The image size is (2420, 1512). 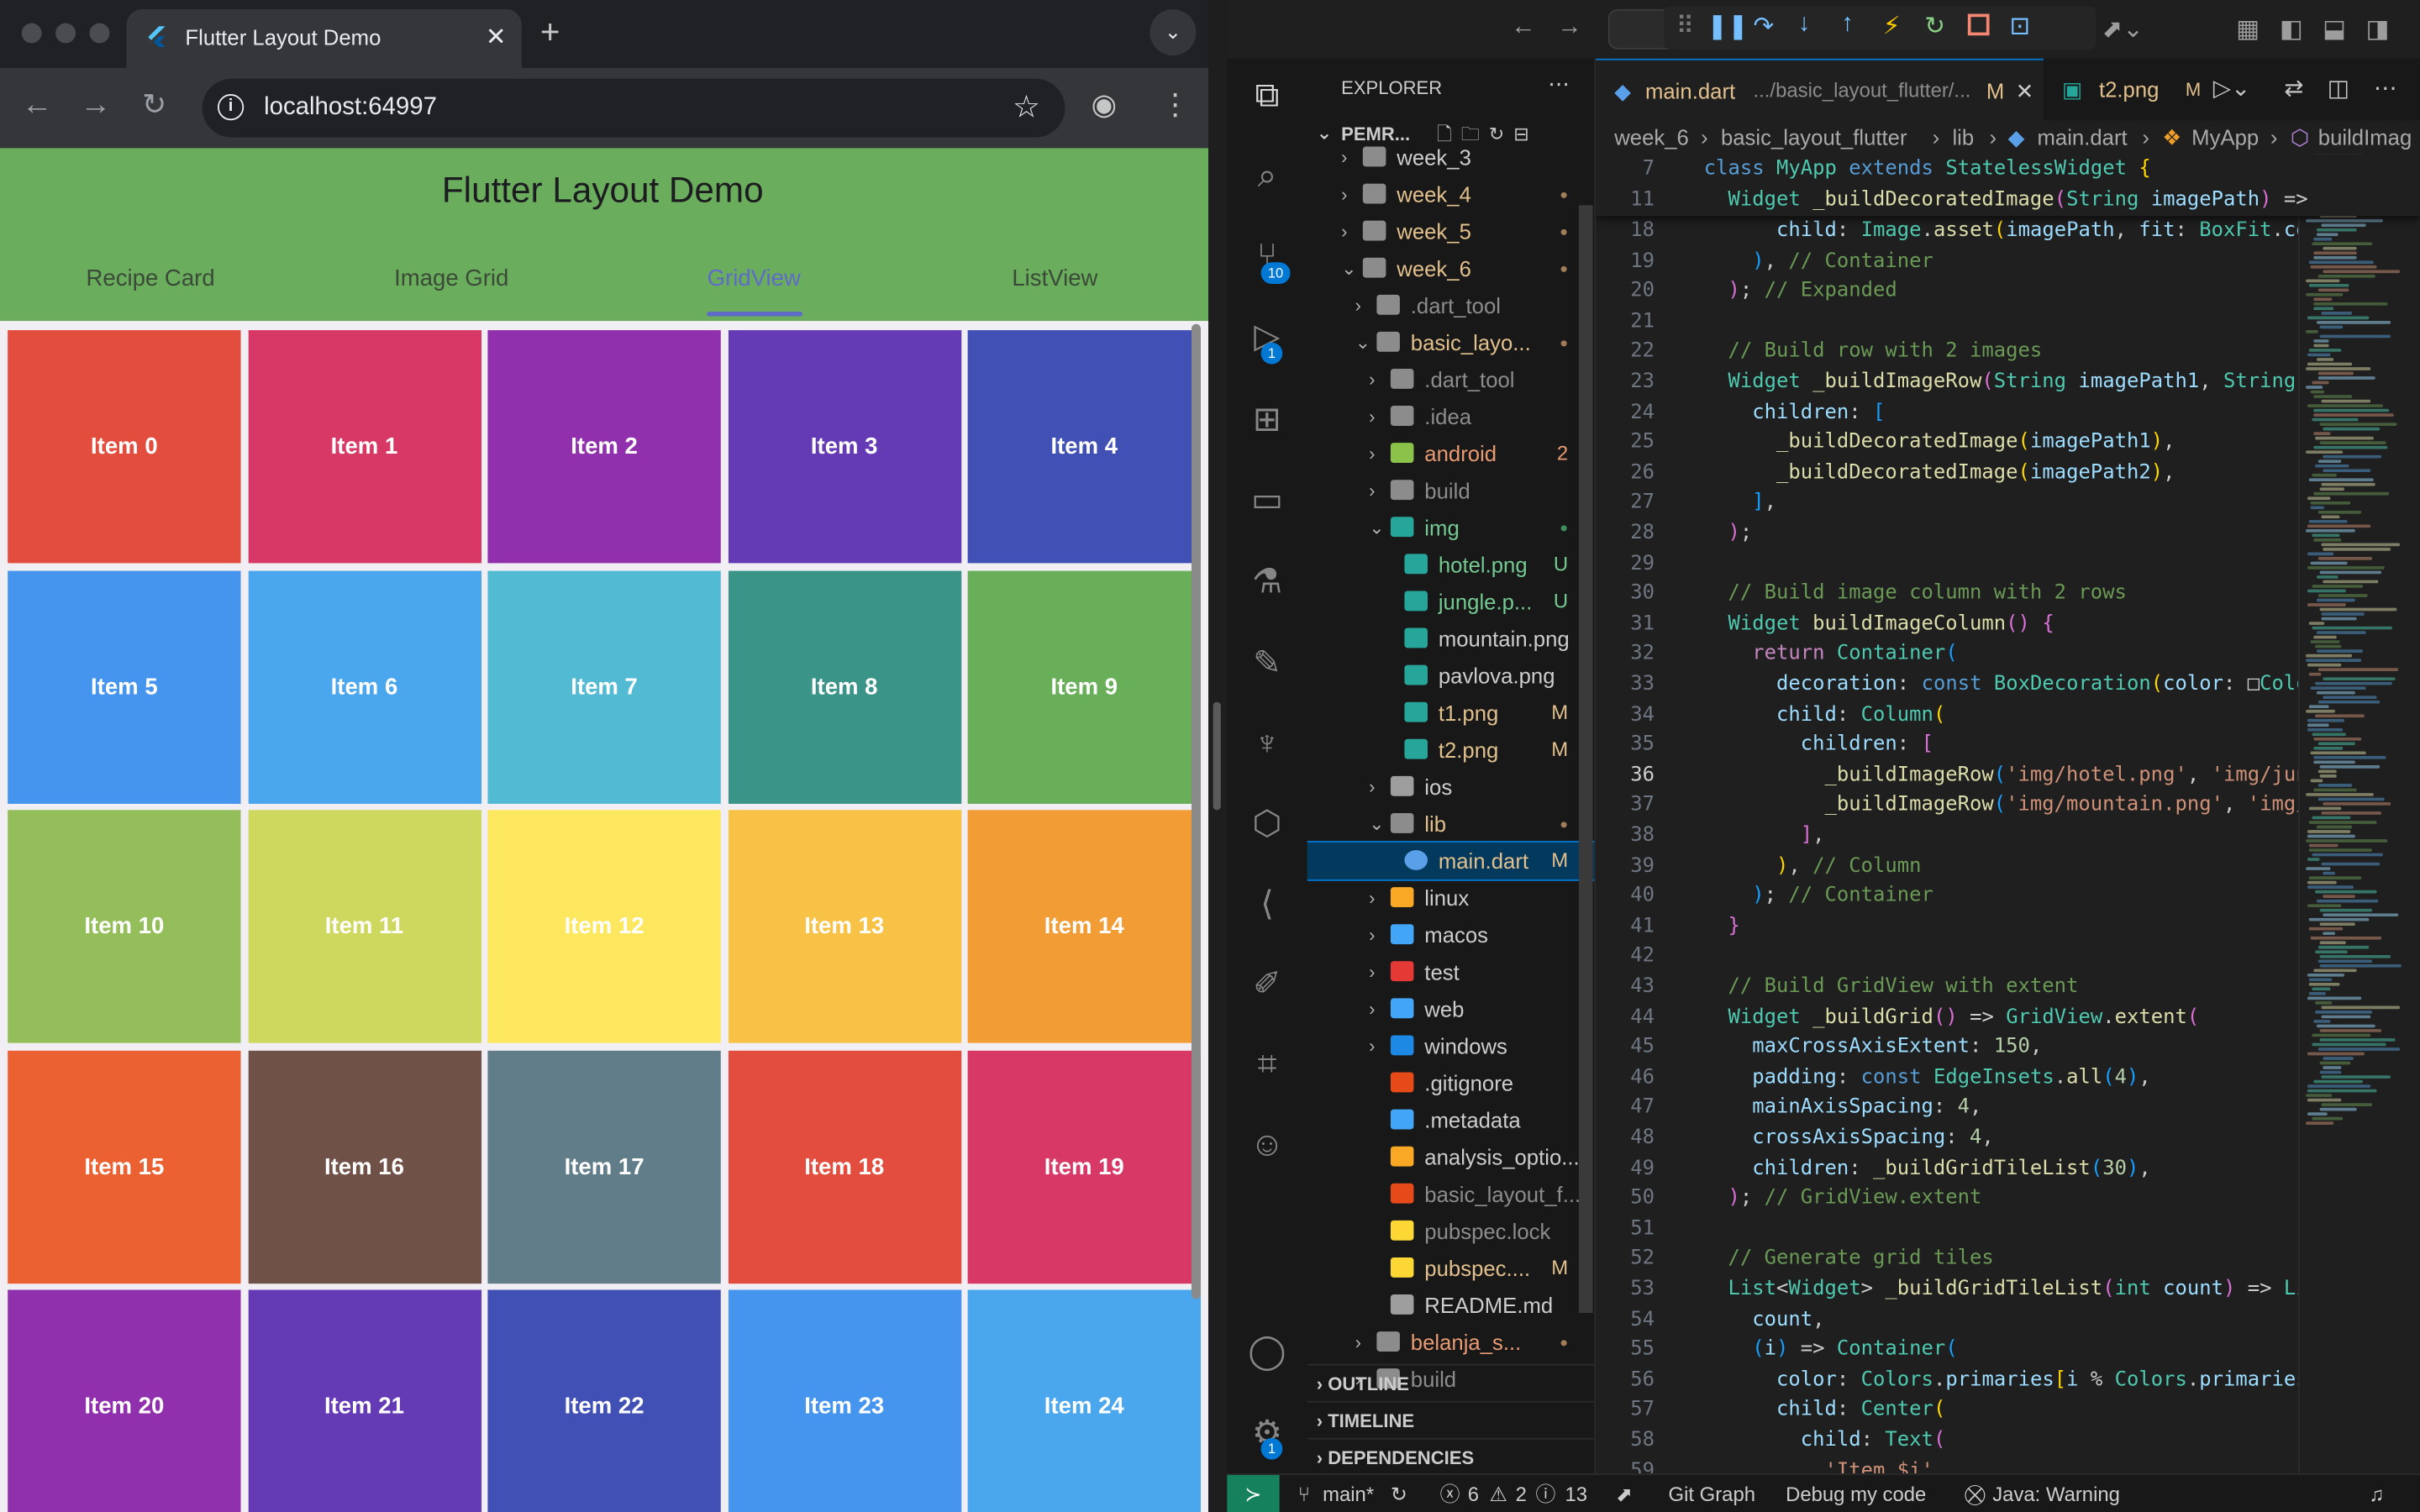 I want to click on python-icon: ♆, so click(x=1266, y=743).